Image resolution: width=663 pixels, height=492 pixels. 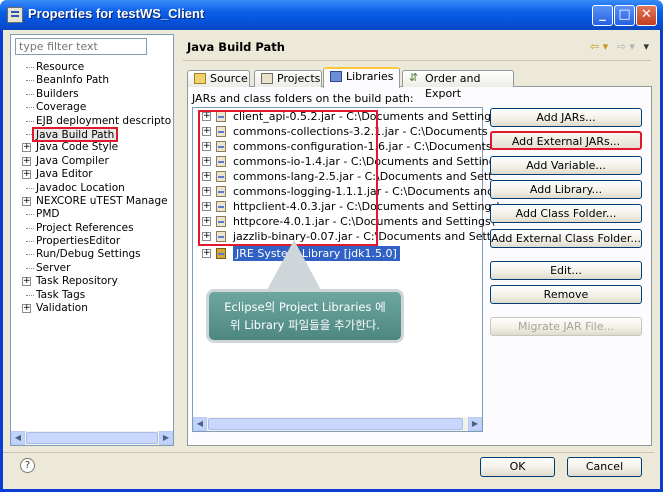 What do you see at coordinates (92, 94) in the screenshot?
I see `tree-item: Builders` at bounding box center [92, 94].